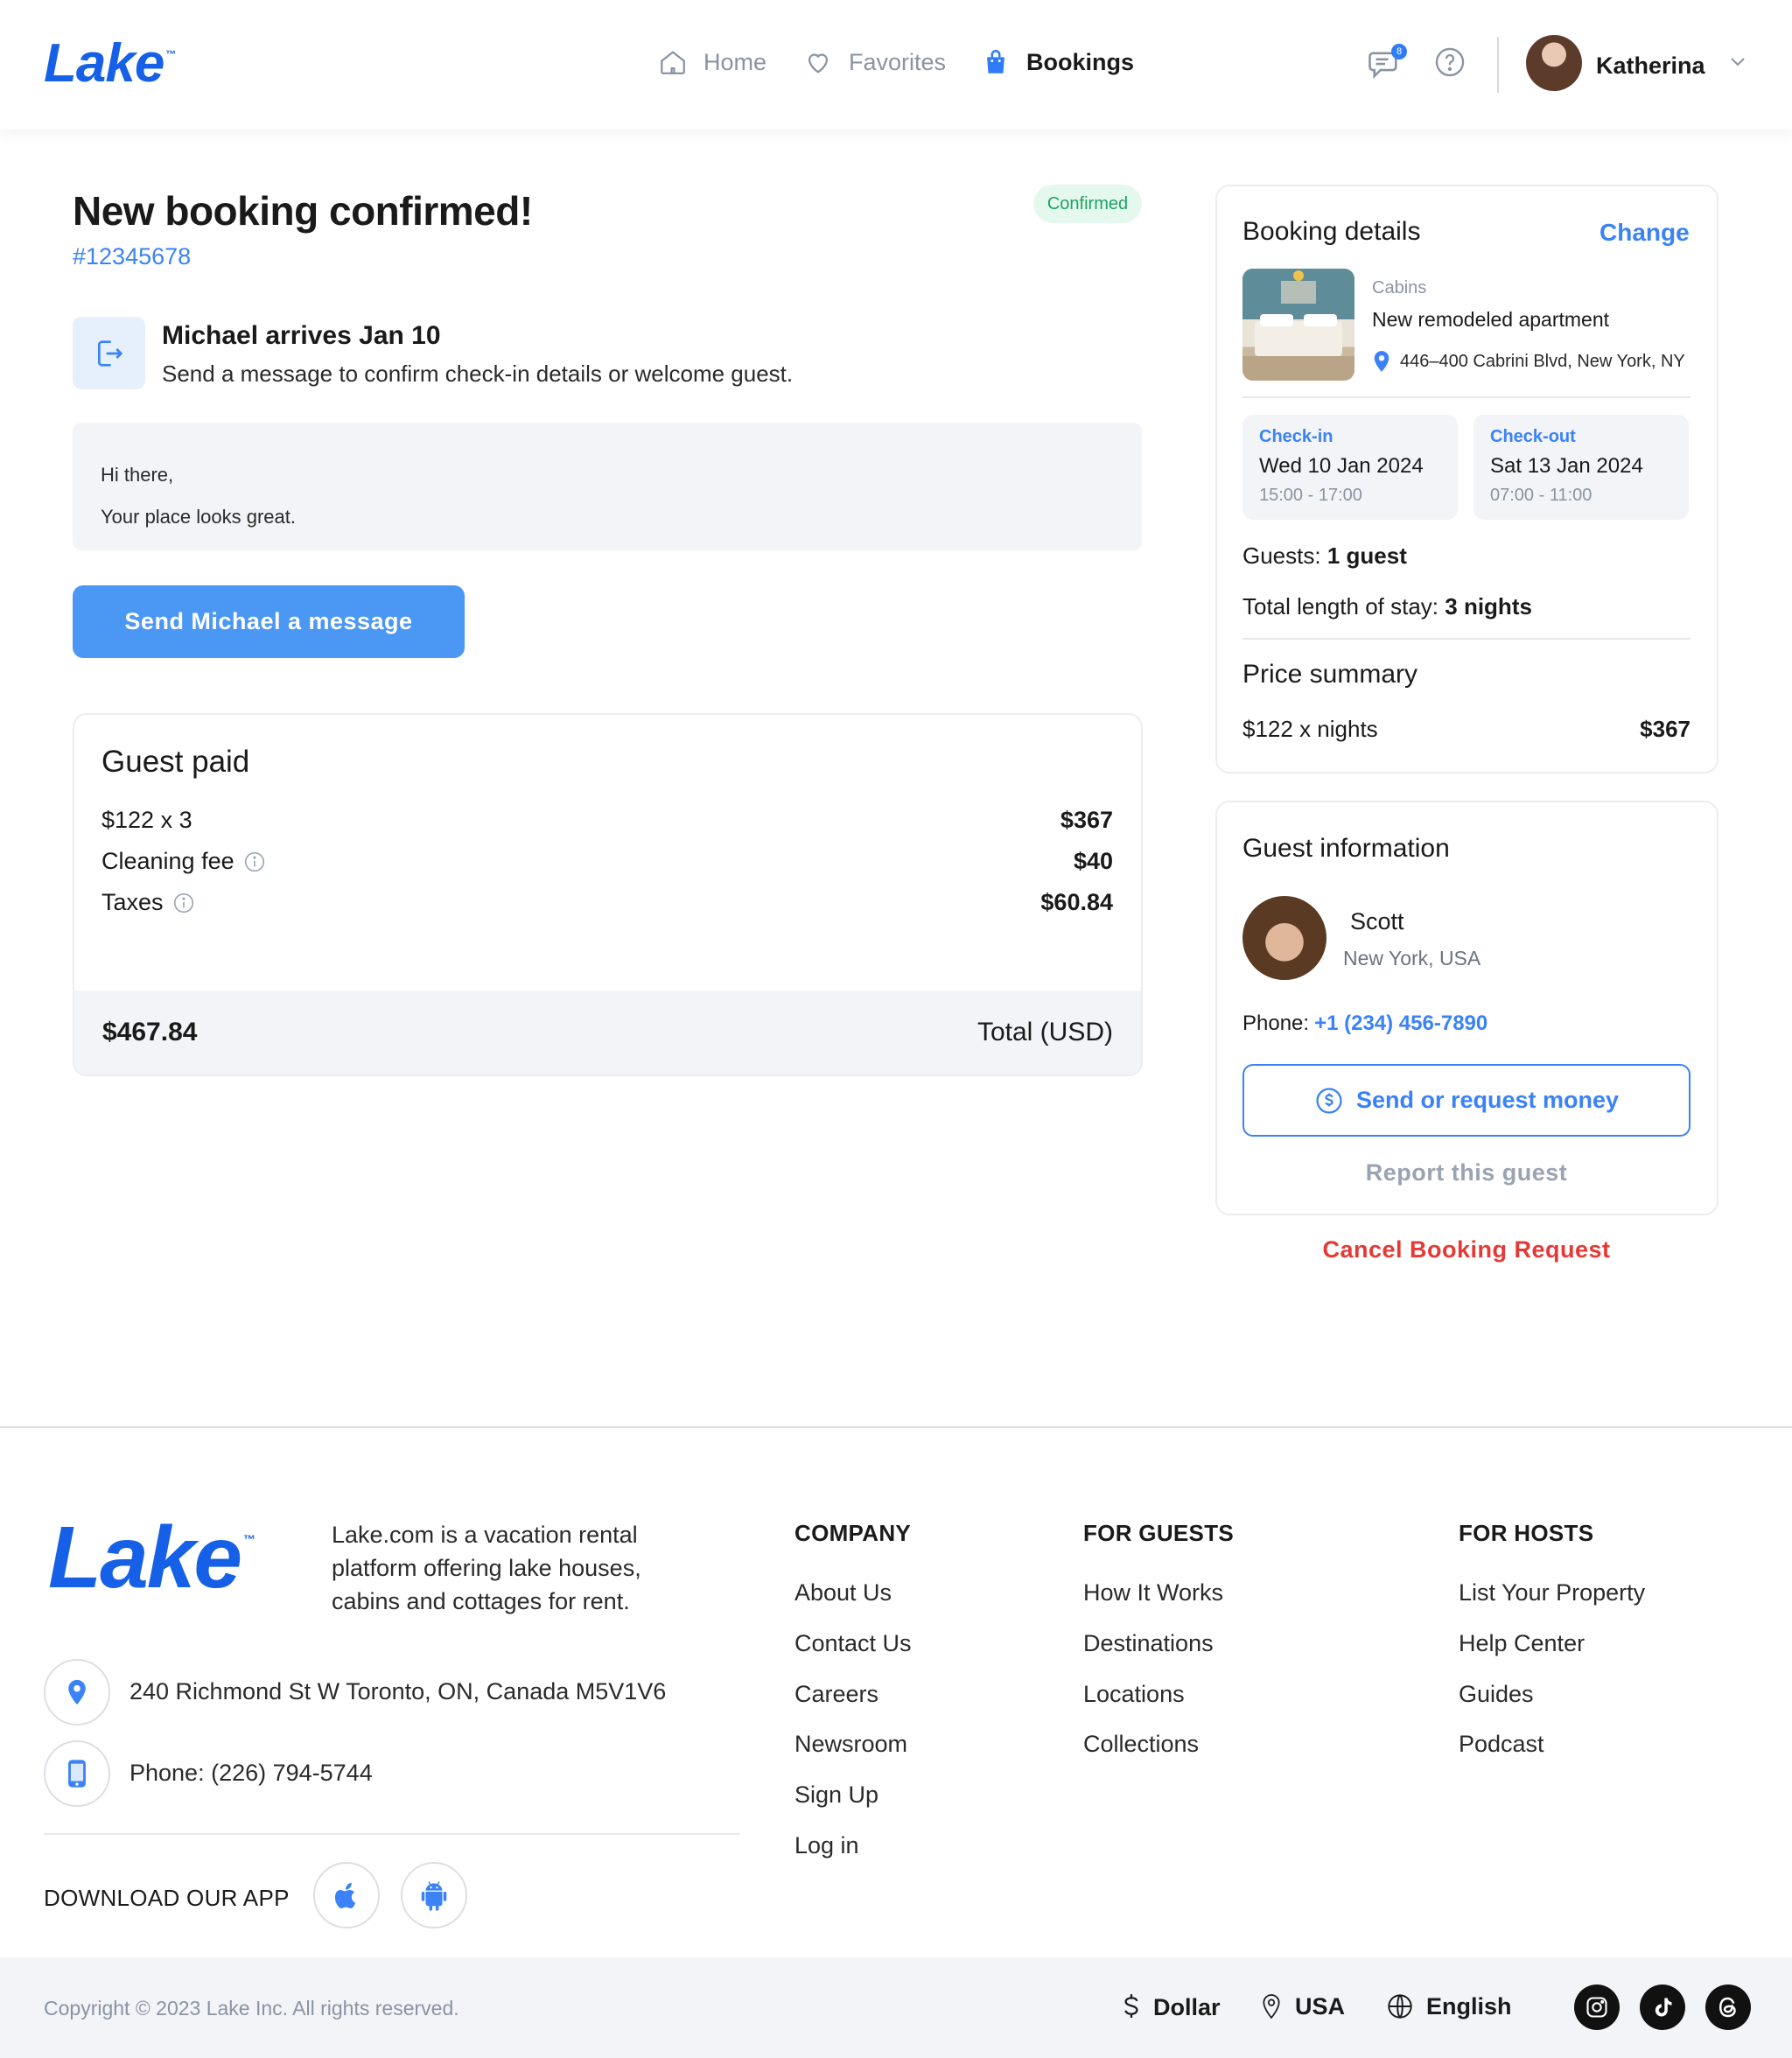 This screenshot has height=2058, width=1792. Describe the element at coordinates (843, 1592) in the screenshot. I see `footer-link-about: About Us` at that location.